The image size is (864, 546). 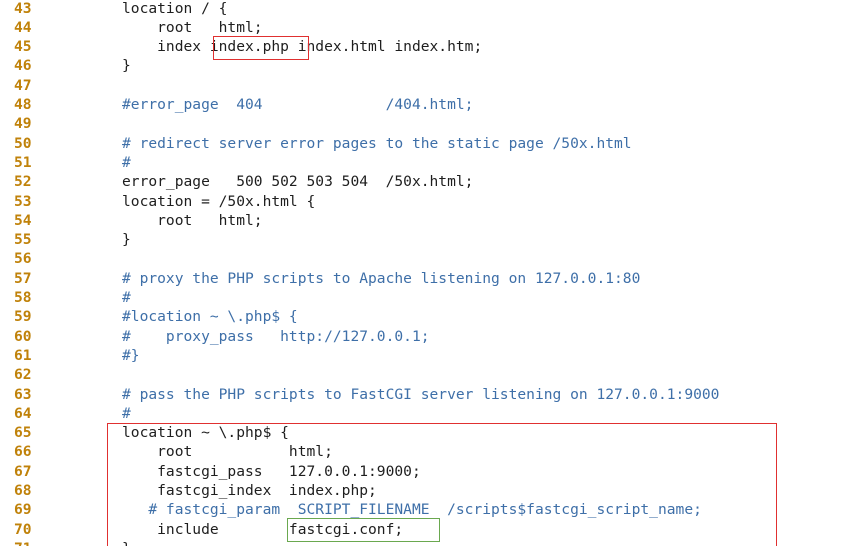 What do you see at coordinates (23, 317) in the screenshot?
I see `line-number: 59` at bounding box center [23, 317].